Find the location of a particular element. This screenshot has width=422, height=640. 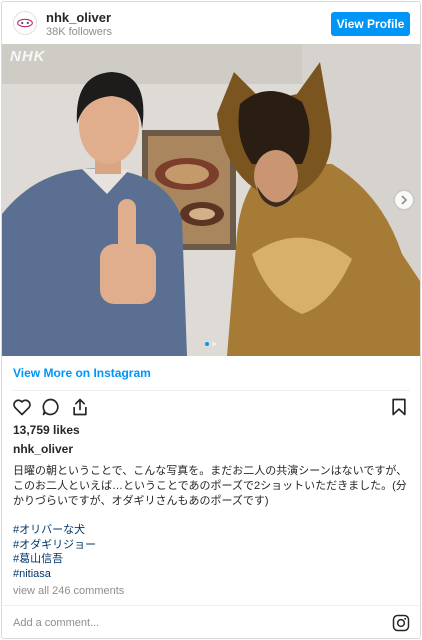

hashtag-link: #葛山信吾 is located at coordinates (54, 559).